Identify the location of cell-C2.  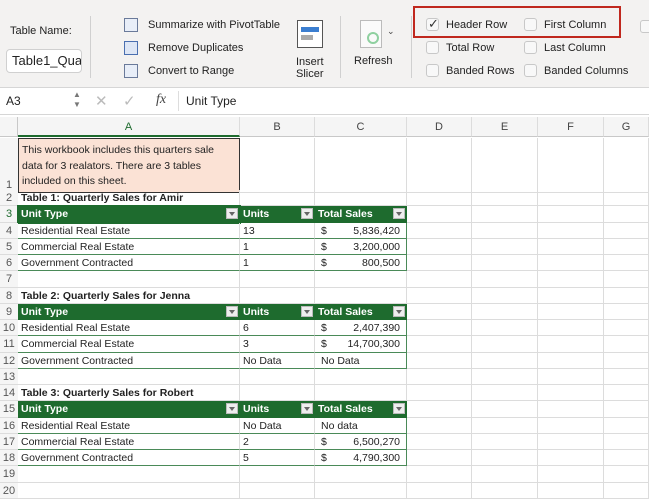
(361, 198).